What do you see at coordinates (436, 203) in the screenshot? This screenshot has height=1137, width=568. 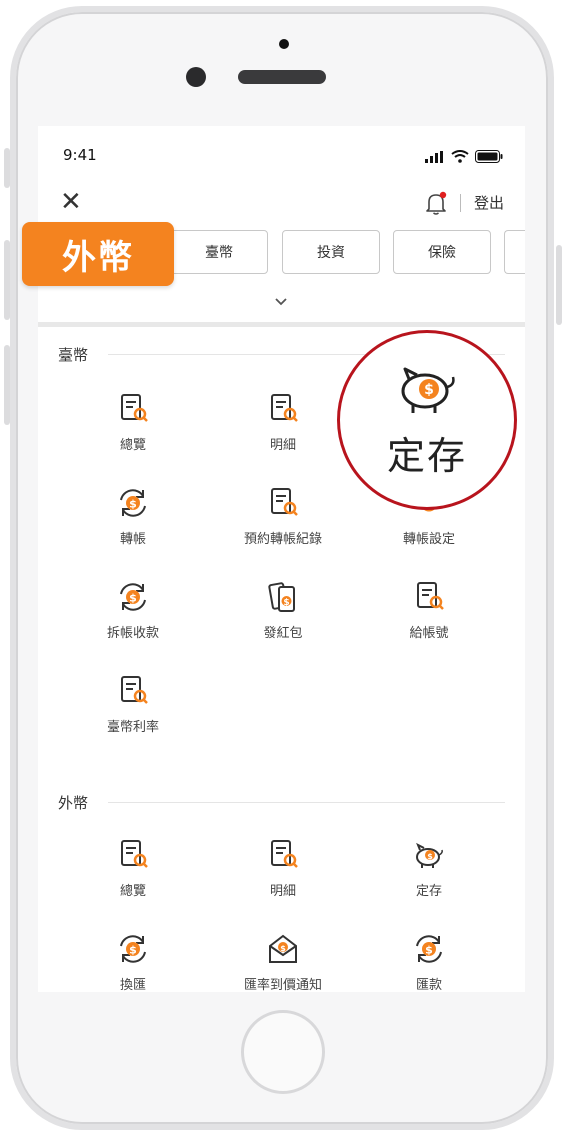 I see `notification-bell-icon` at bounding box center [436, 203].